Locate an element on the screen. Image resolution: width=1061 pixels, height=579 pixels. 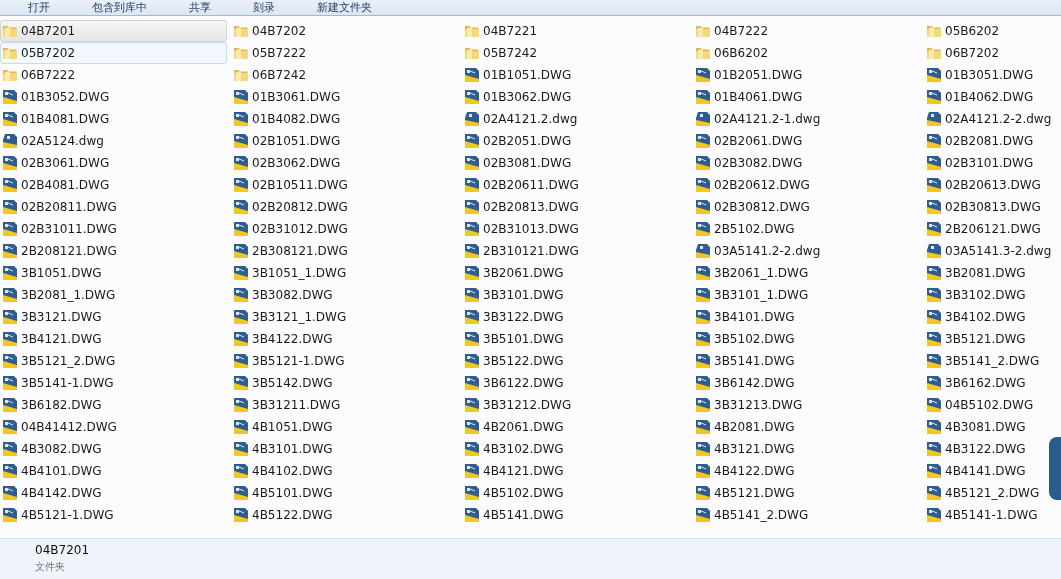
file-item: 3B5141-1.DWG is located at coordinates (113, 383).